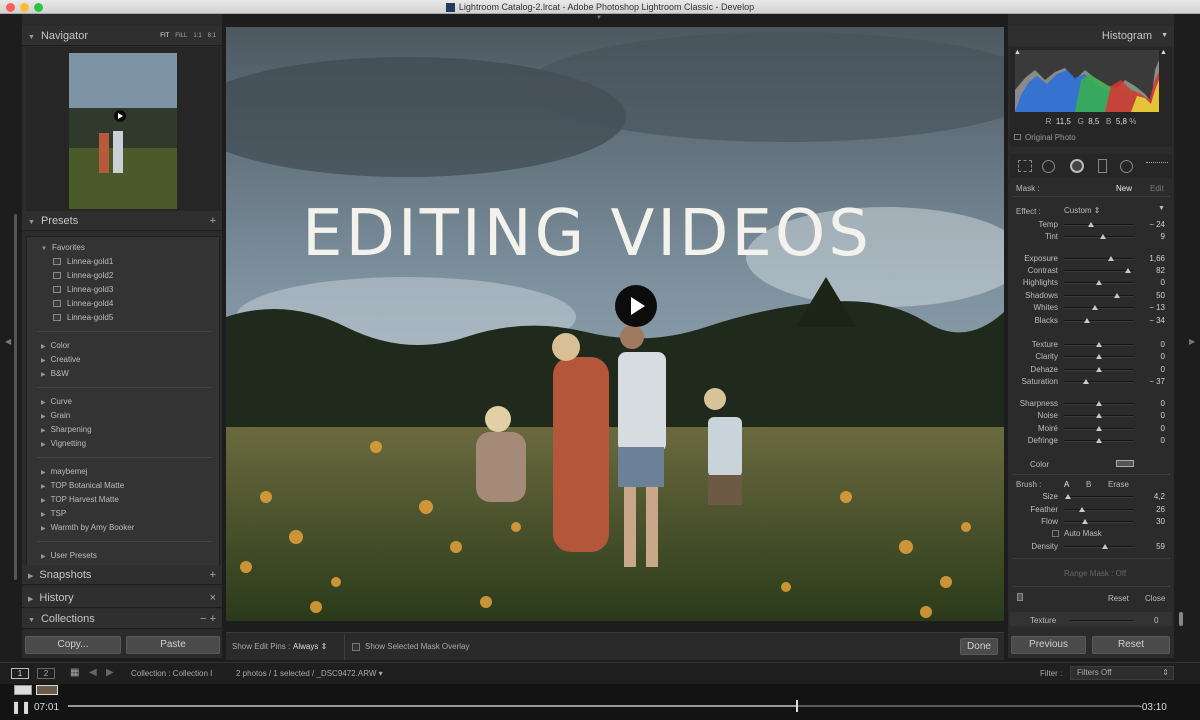 The image size is (1200, 720). What do you see at coordinates (213, 598) in the screenshot?
I see `clear-history-icon: ×` at bounding box center [213, 598].